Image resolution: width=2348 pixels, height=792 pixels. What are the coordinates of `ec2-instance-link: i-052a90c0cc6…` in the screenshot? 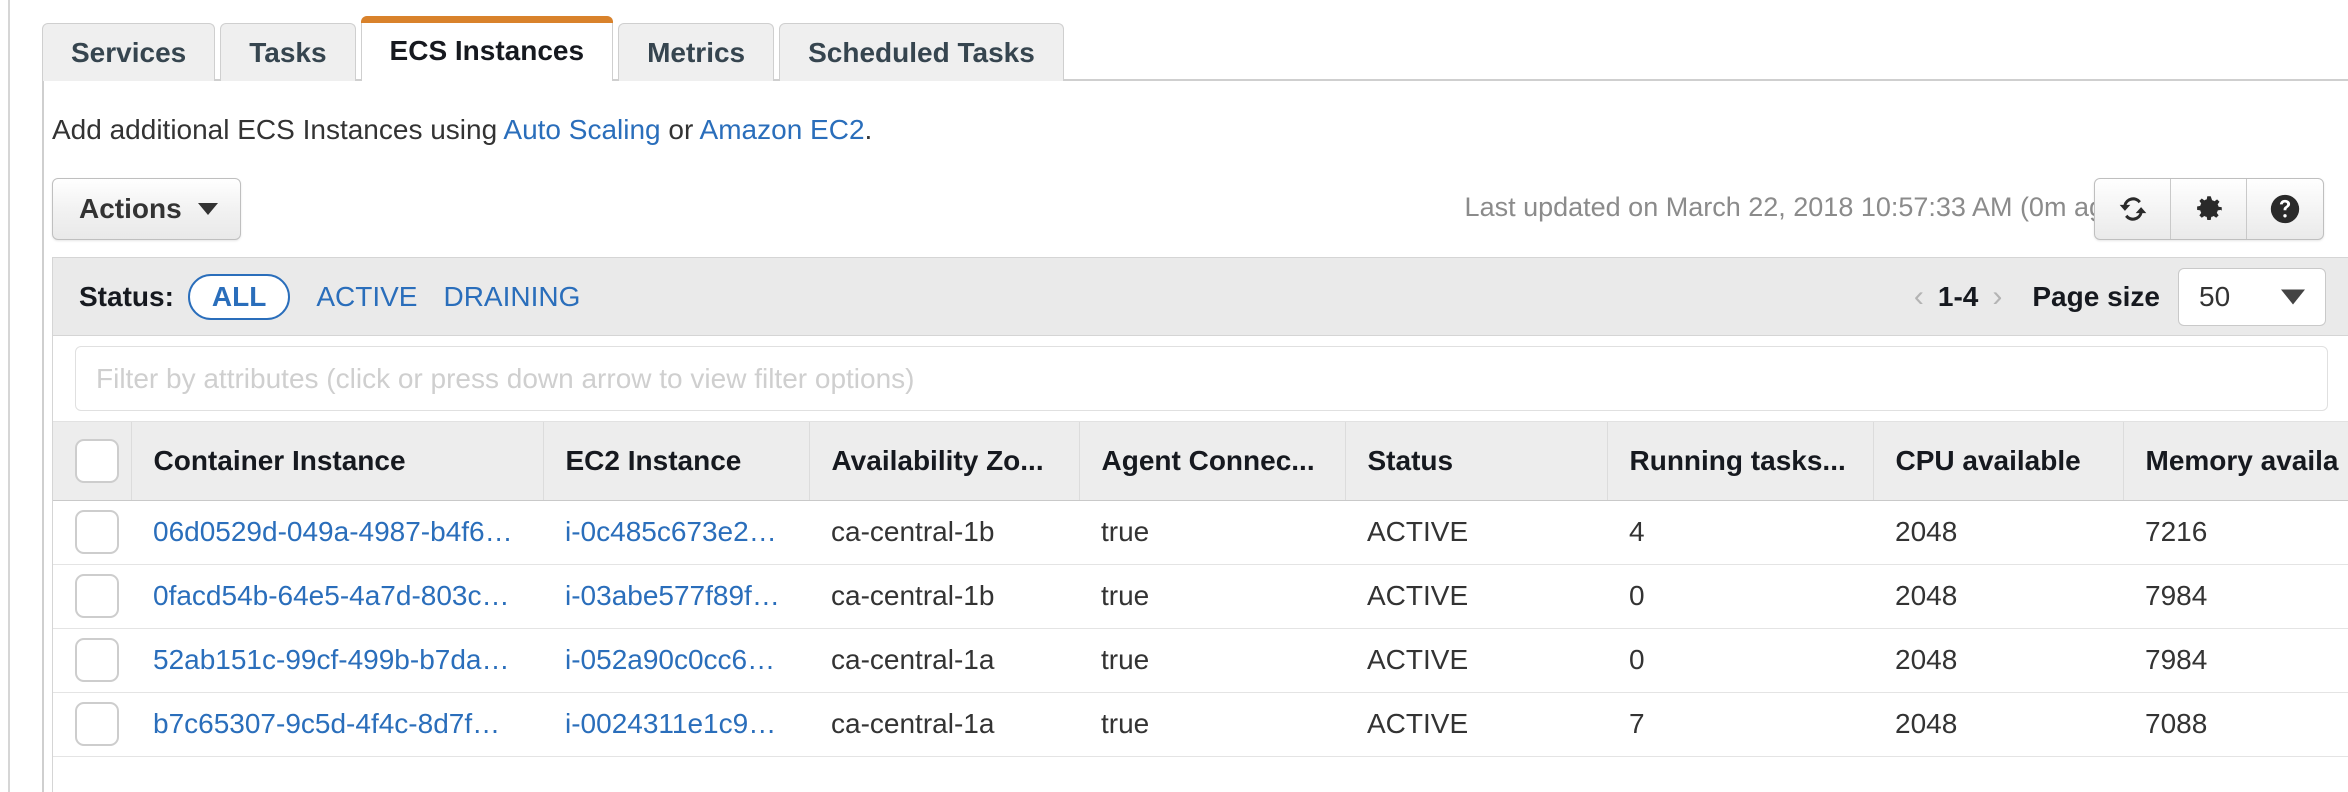 It's located at (670, 659).